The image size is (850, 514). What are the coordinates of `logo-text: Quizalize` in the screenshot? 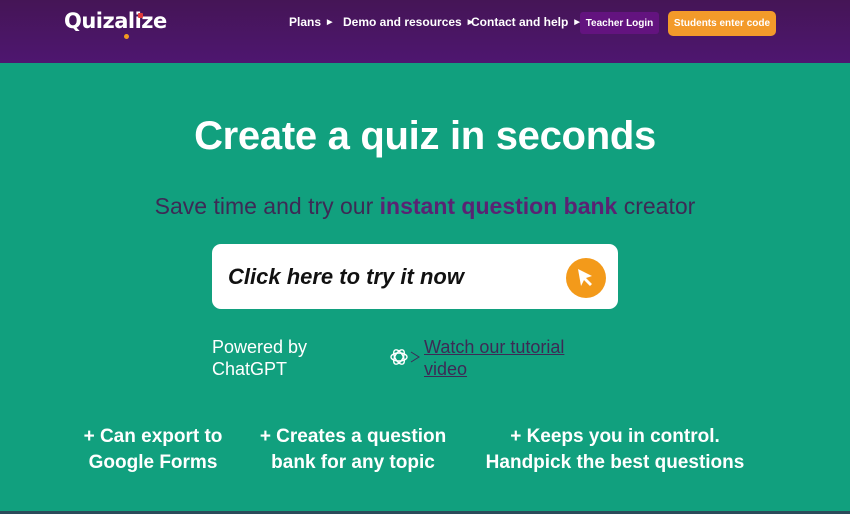 It's located at (115, 21).